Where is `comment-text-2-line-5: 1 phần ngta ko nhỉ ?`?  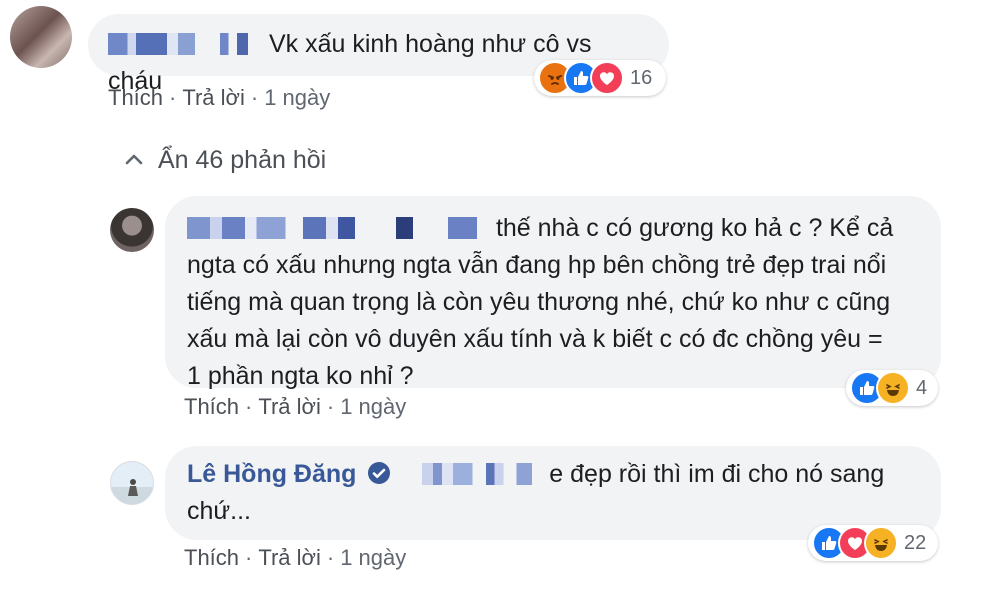 comment-text-2-line-5: 1 phần ngta ko nhỉ ? is located at coordinates (300, 376).